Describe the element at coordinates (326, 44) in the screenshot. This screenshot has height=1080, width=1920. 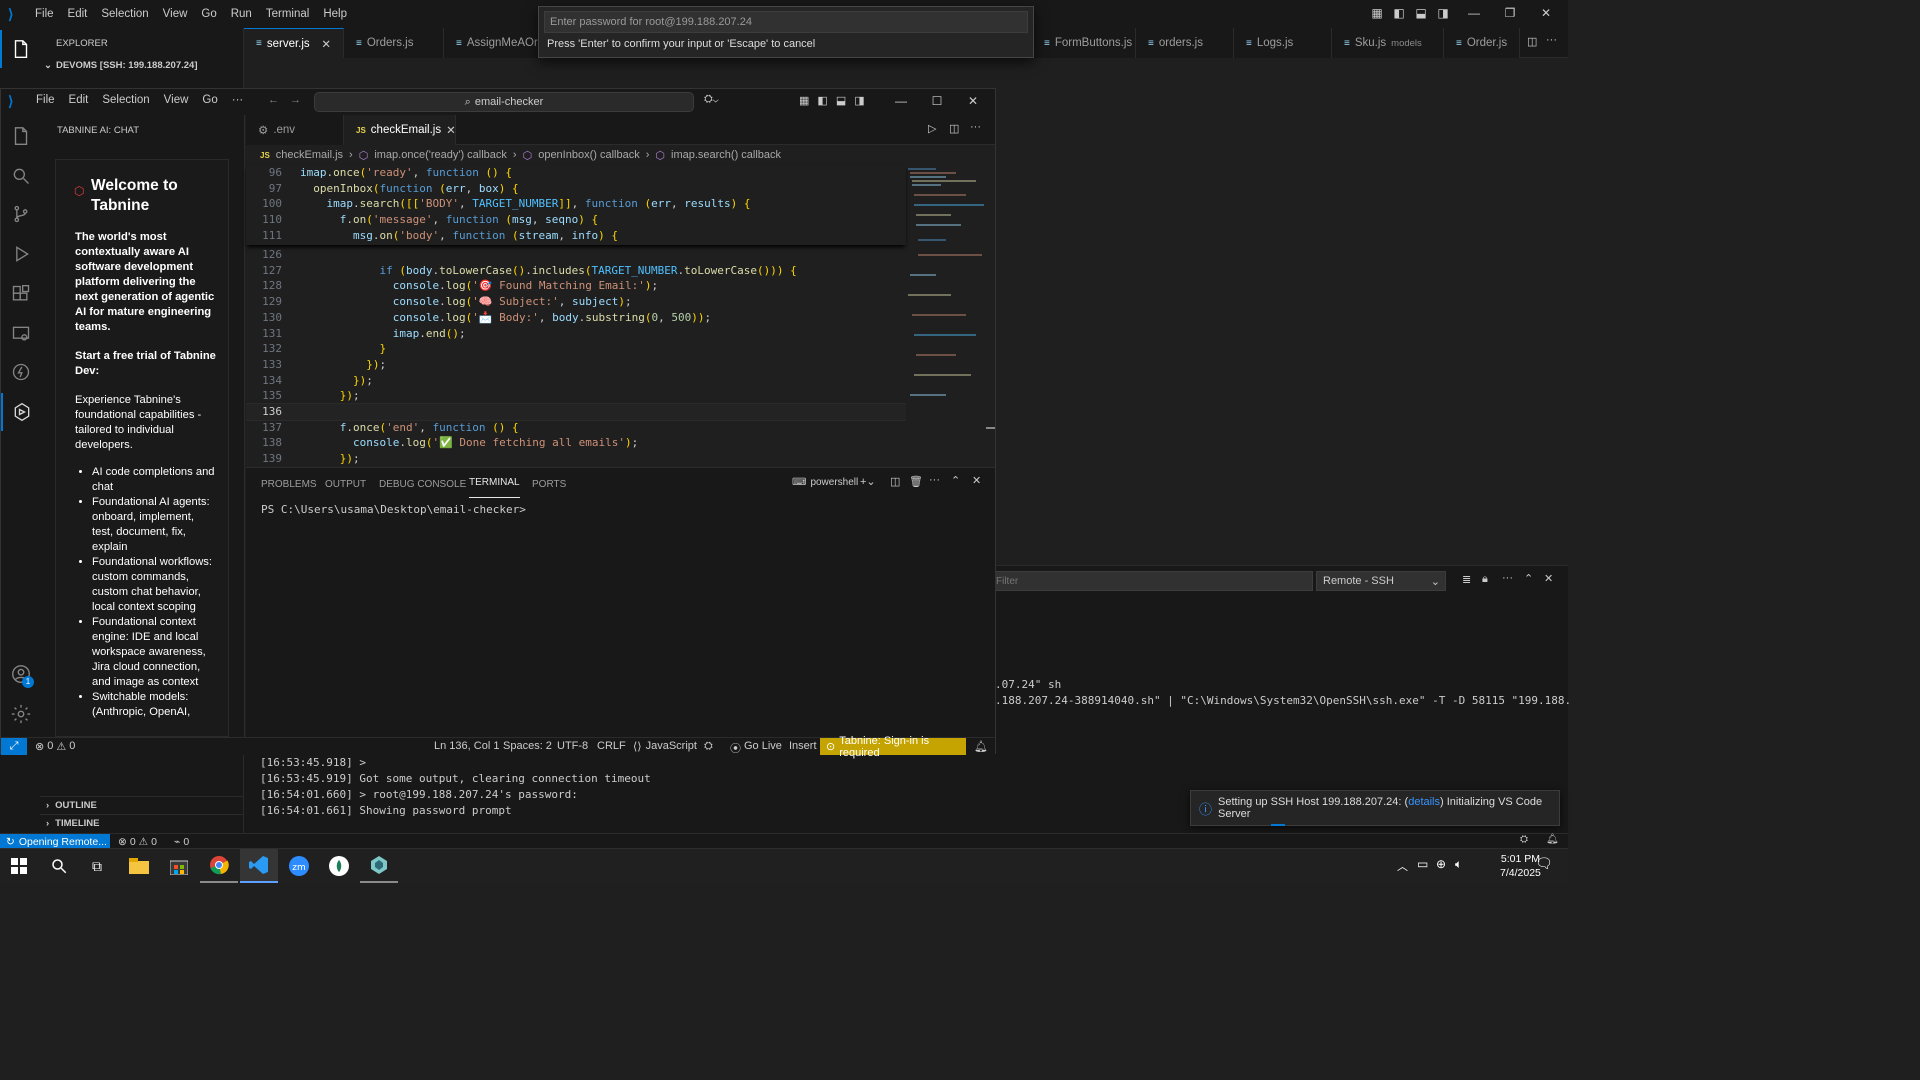
I see `close-tab-icon: ✕` at that location.